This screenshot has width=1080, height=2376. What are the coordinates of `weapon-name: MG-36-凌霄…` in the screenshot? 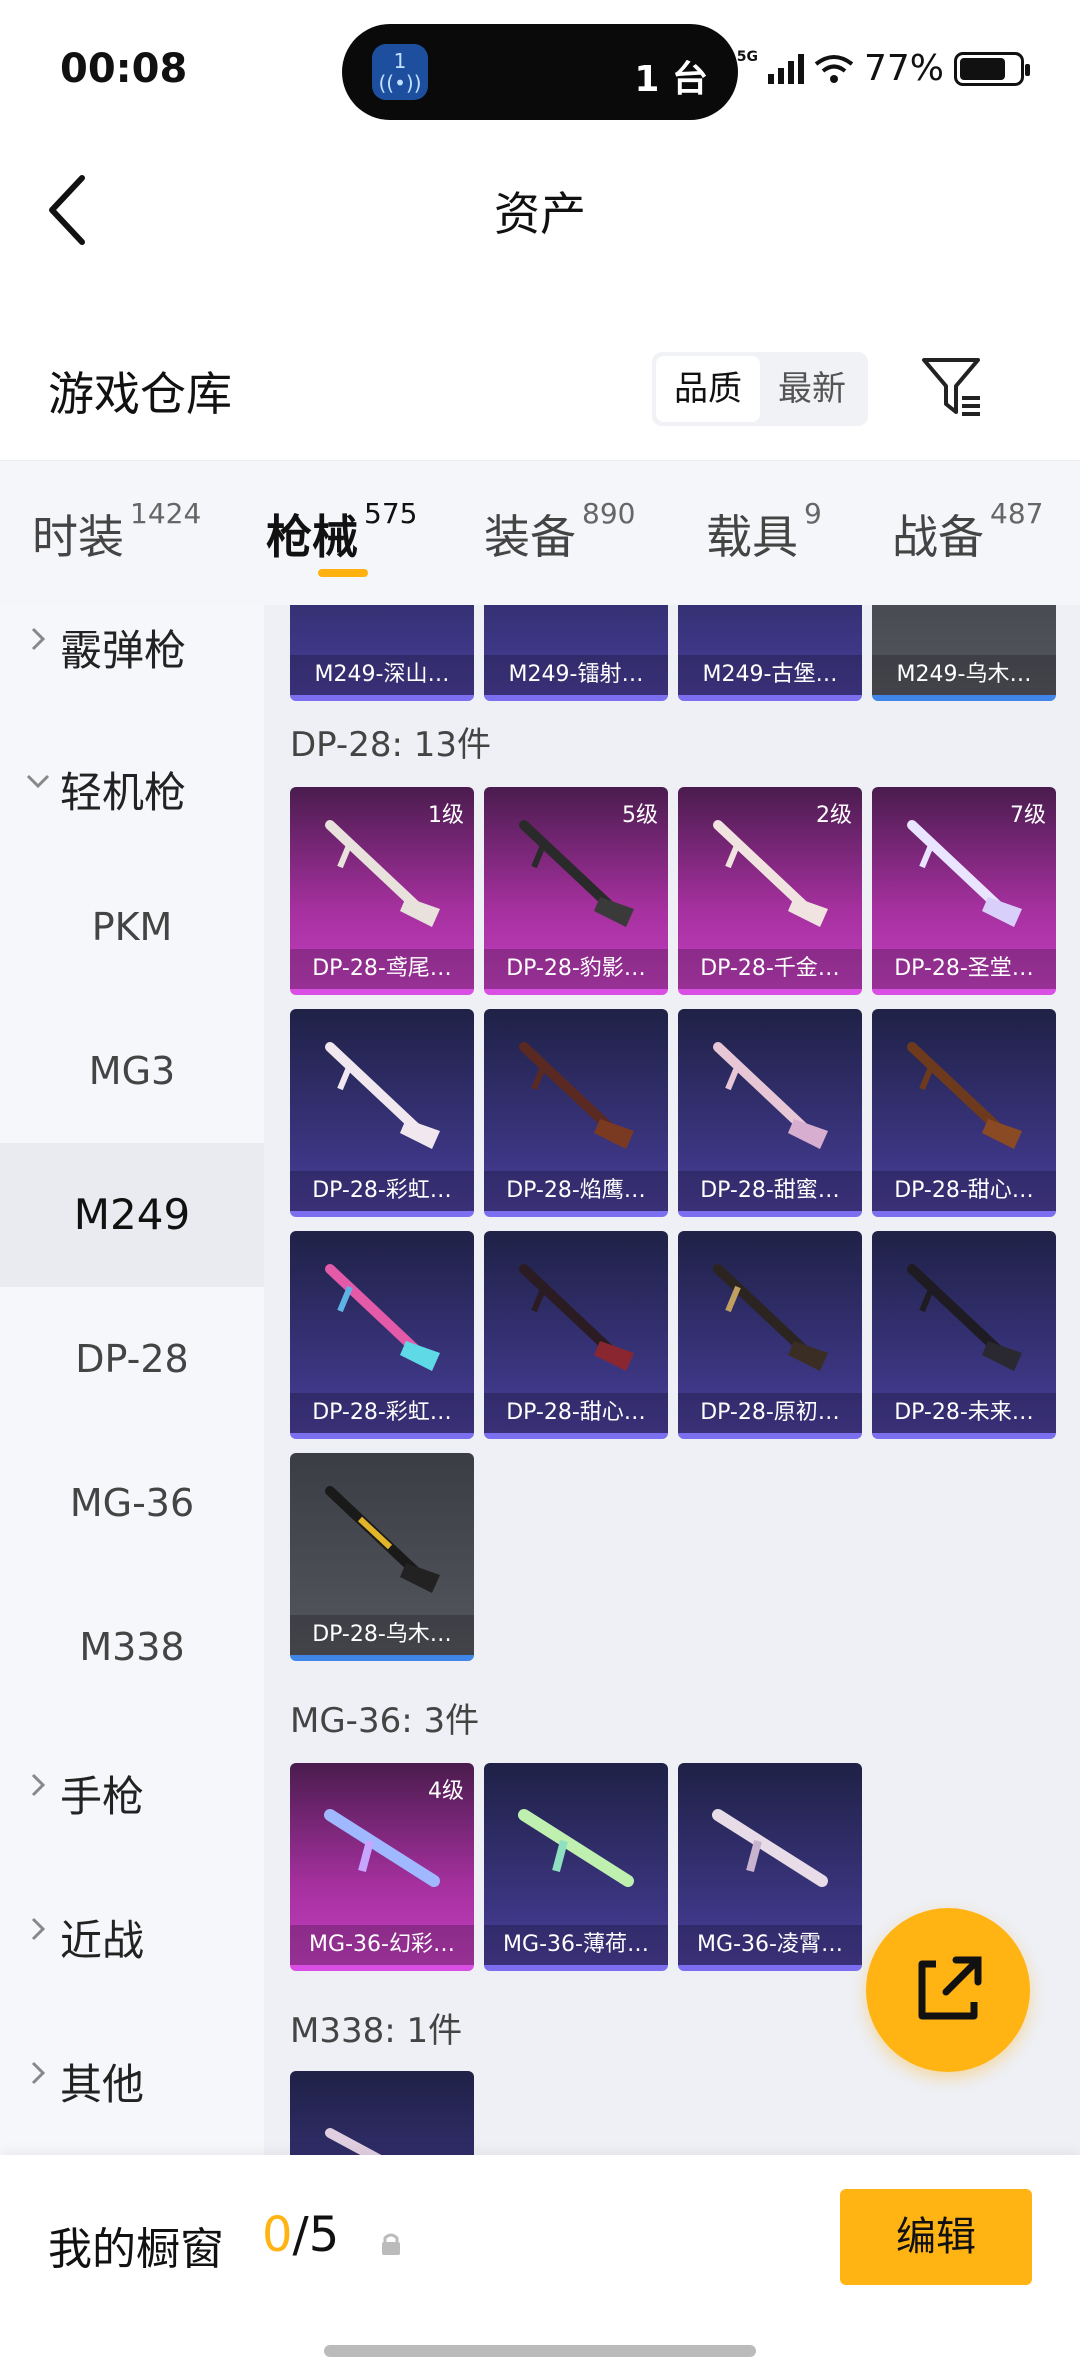 It's located at (770, 1945).